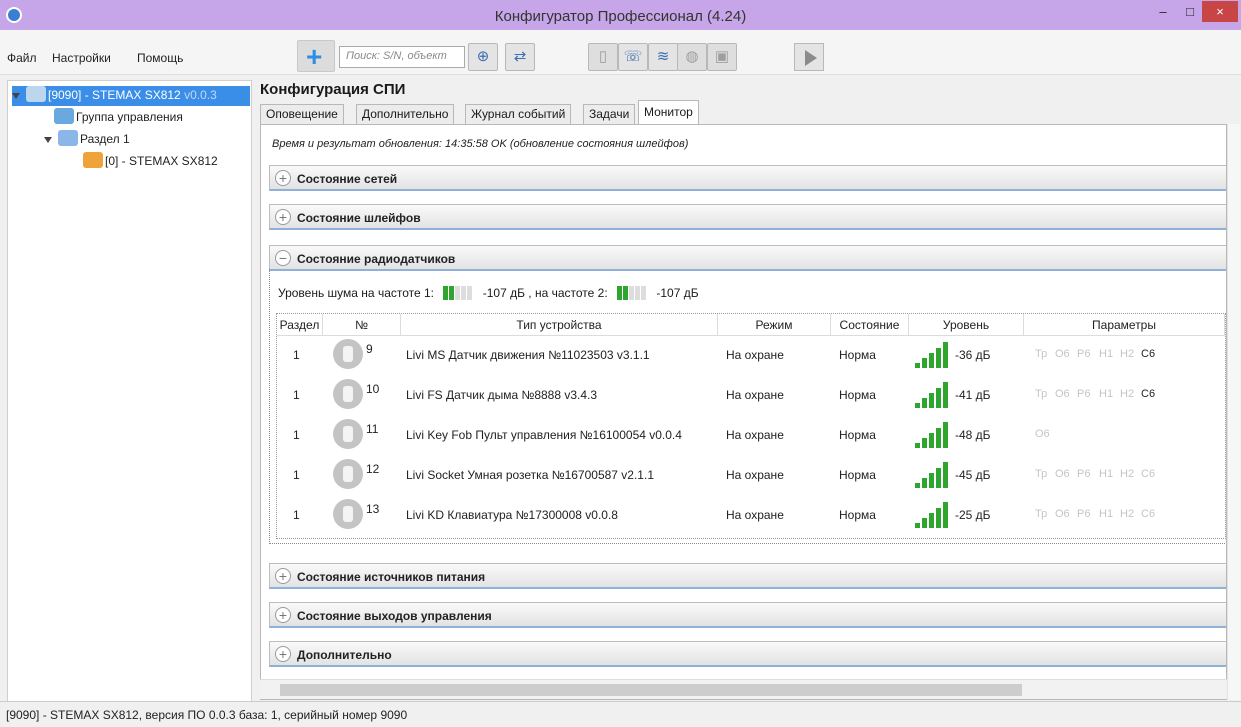  I want to click on menu-help: Помощь, so click(160, 58).